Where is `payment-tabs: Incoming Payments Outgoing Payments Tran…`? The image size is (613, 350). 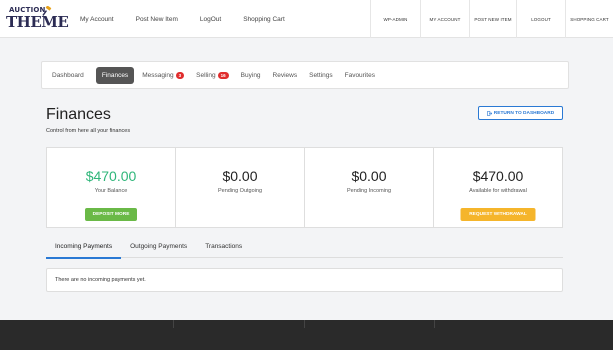
payment-tabs: Incoming Payments Outgoing Payments Tran… is located at coordinates (304, 249).